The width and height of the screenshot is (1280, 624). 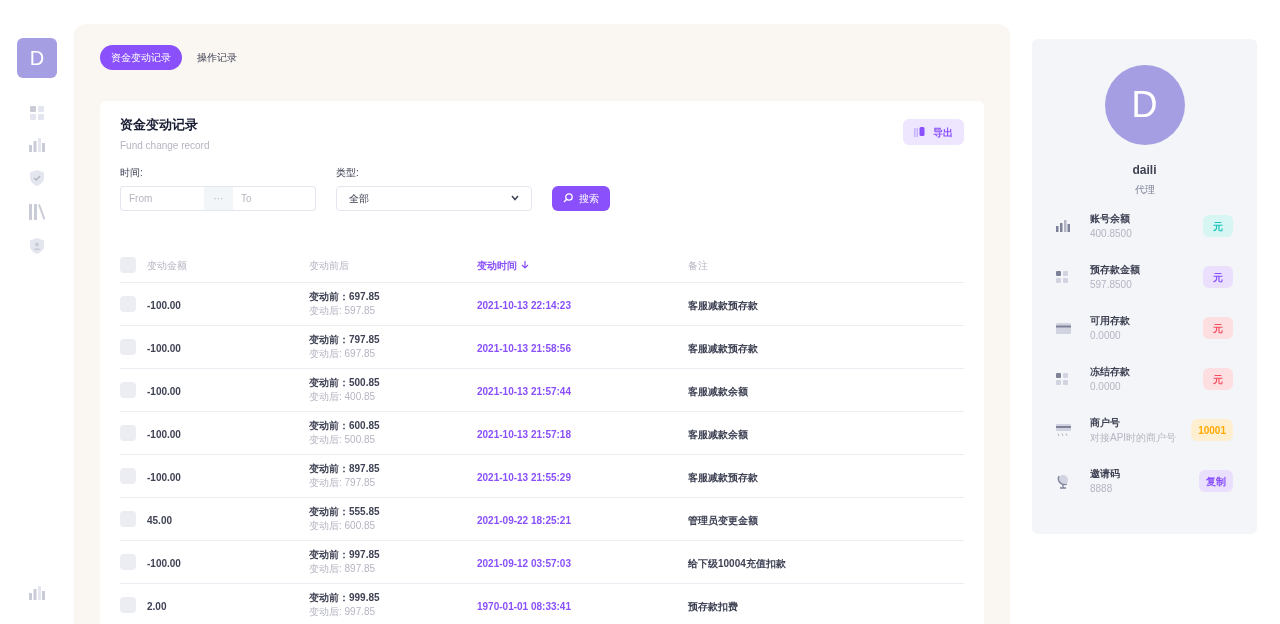 I want to click on search-button: 搜索, so click(x=581, y=198).